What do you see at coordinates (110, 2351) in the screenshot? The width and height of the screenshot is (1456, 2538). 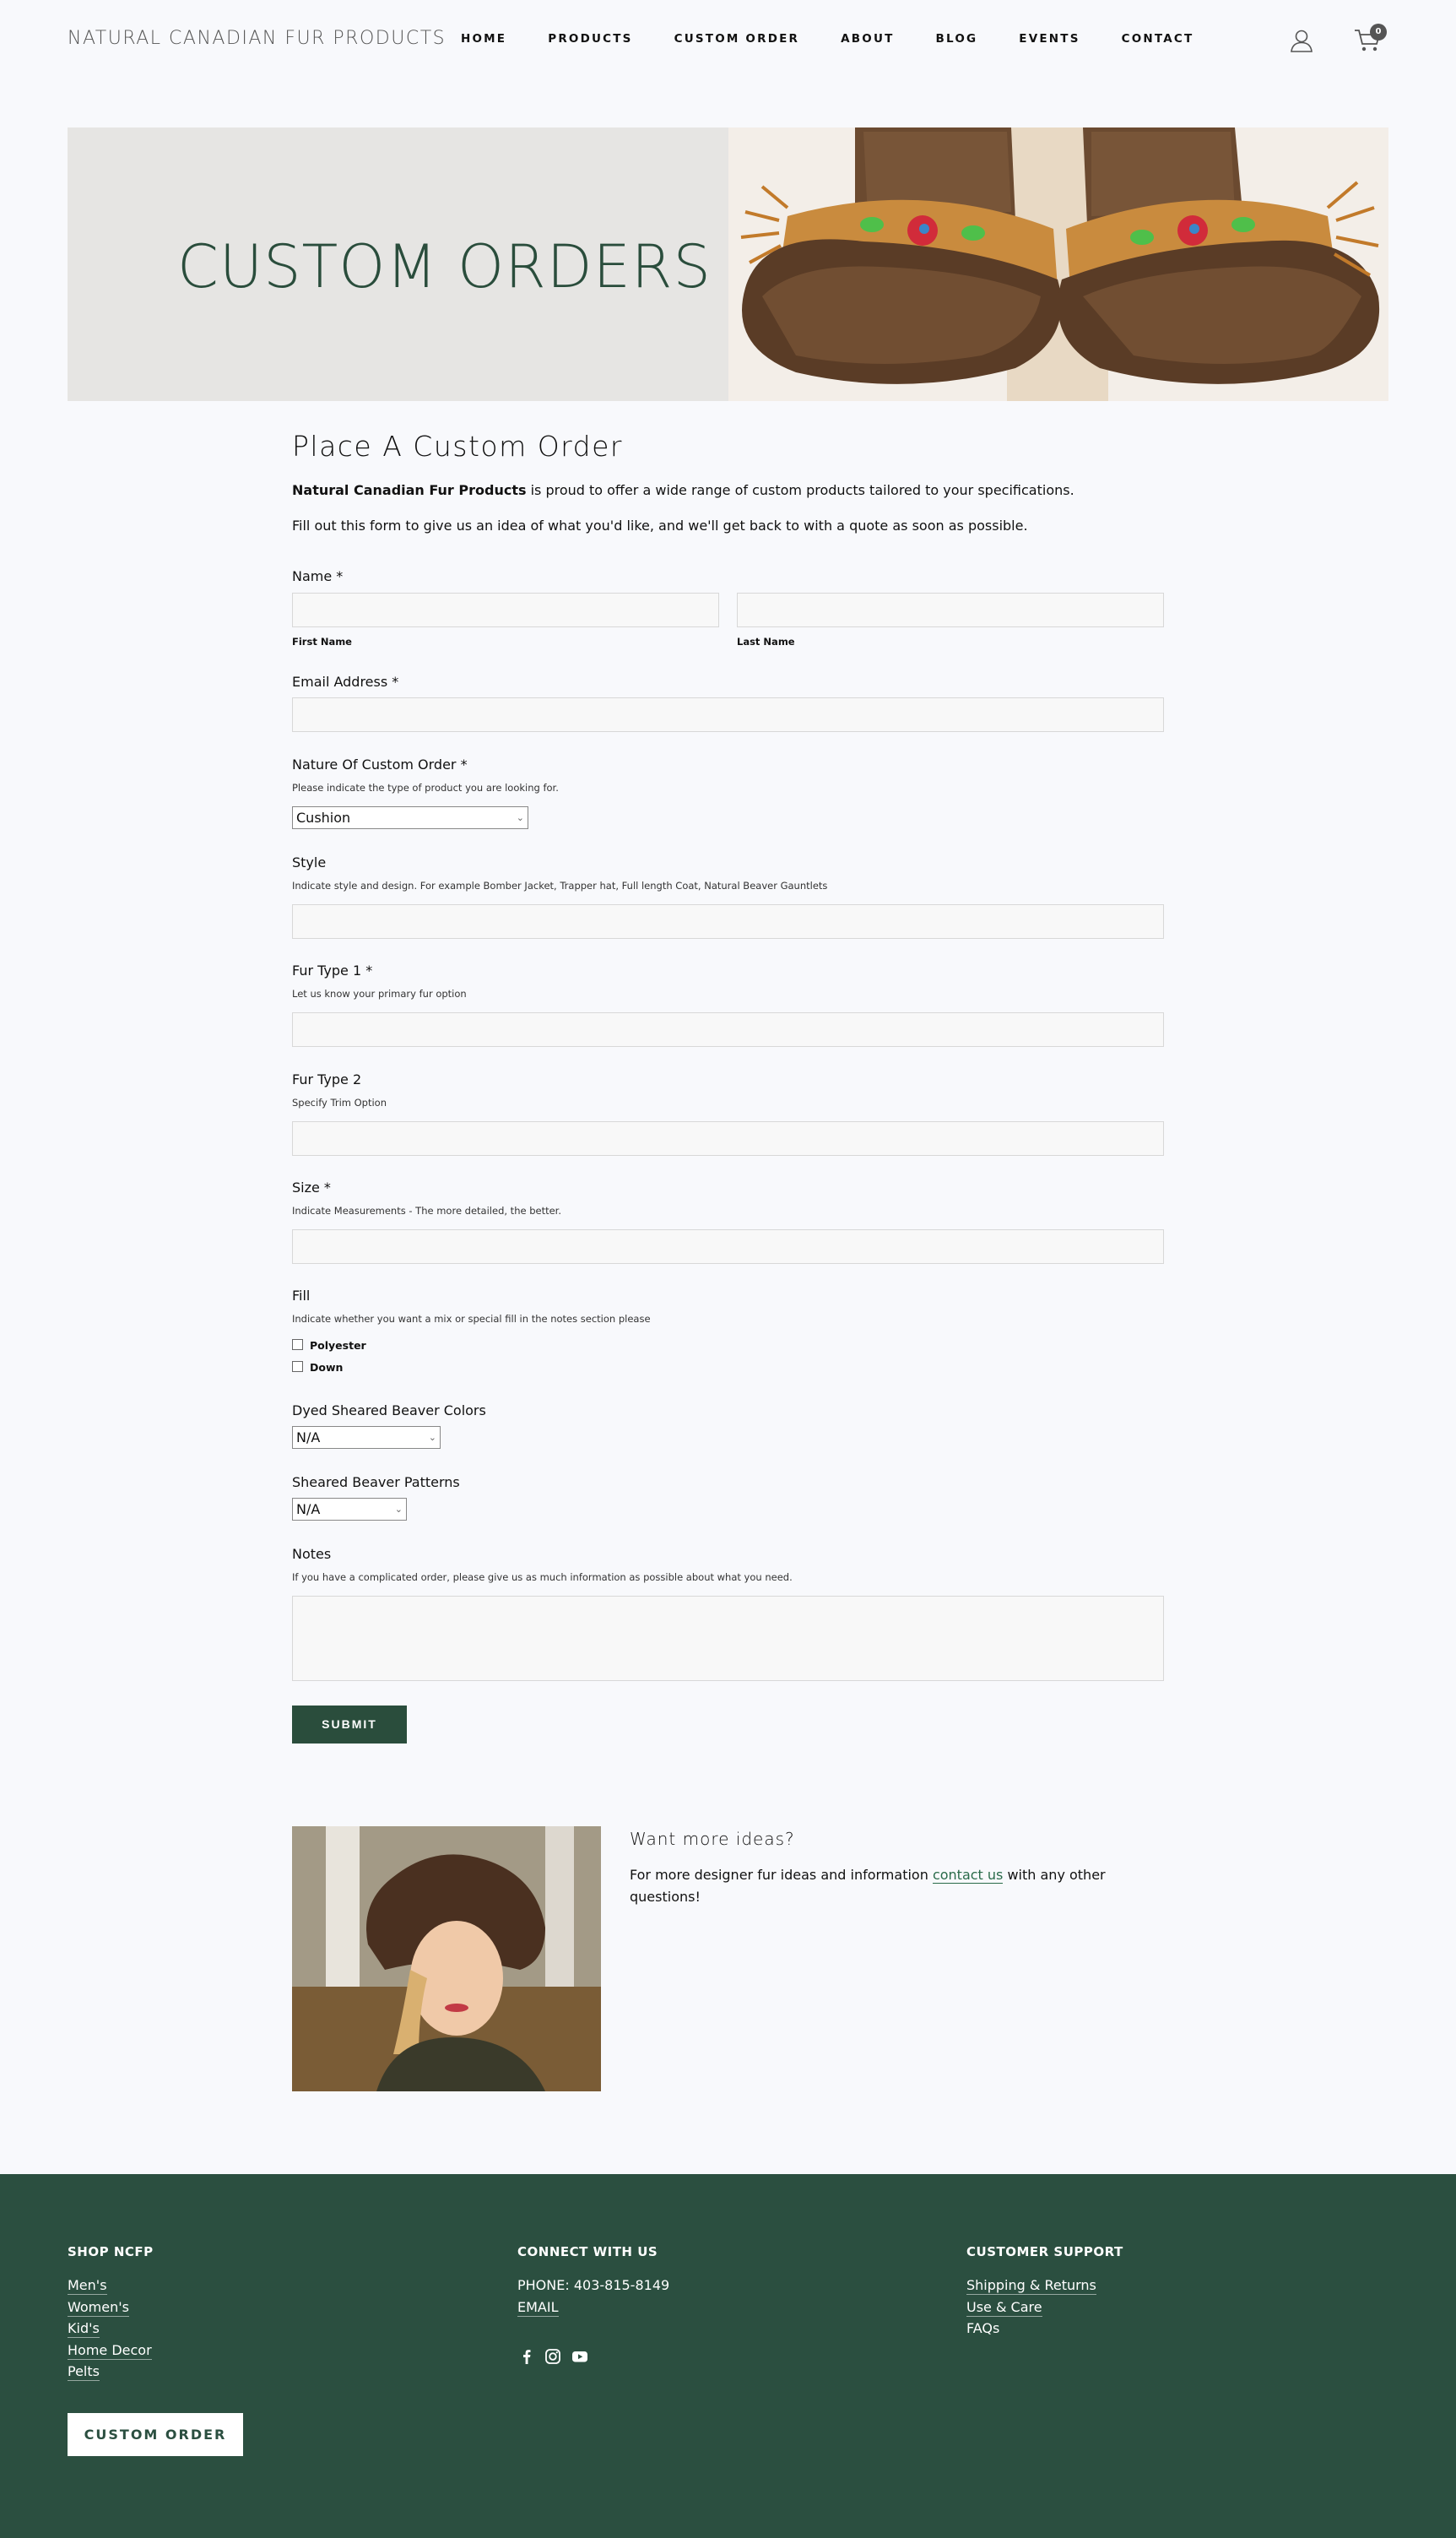 I see `footer-link-home-decor: Home Decor` at bounding box center [110, 2351].